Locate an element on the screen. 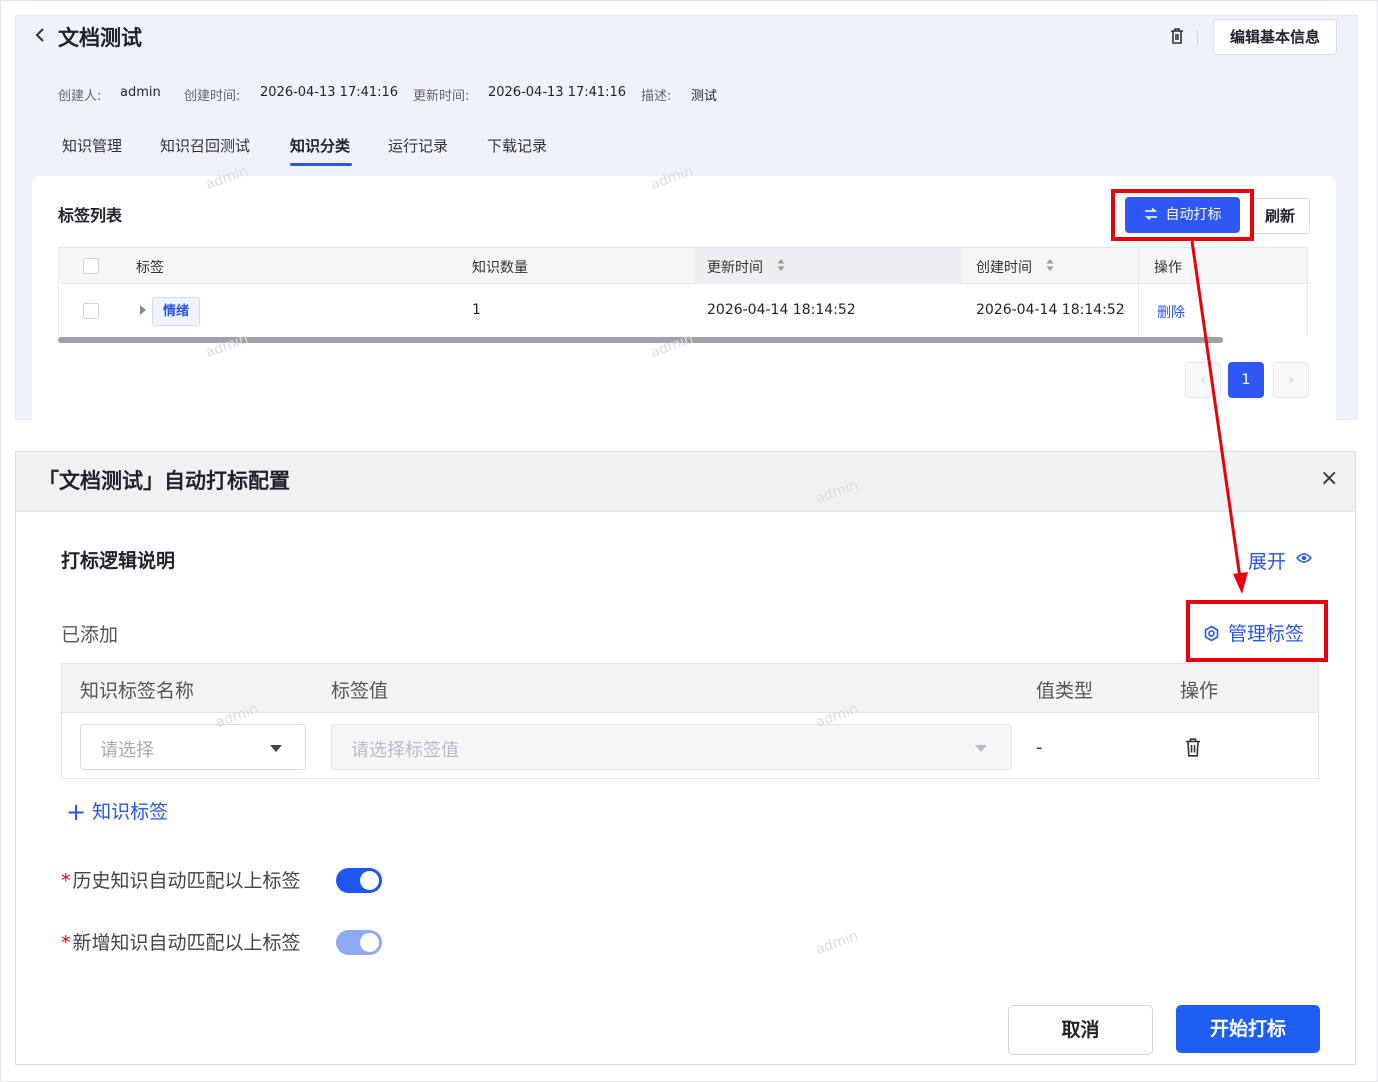 This screenshot has height=1082, width=1378. tab-download-records: 下载记录 is located at coordinates (517, 145).